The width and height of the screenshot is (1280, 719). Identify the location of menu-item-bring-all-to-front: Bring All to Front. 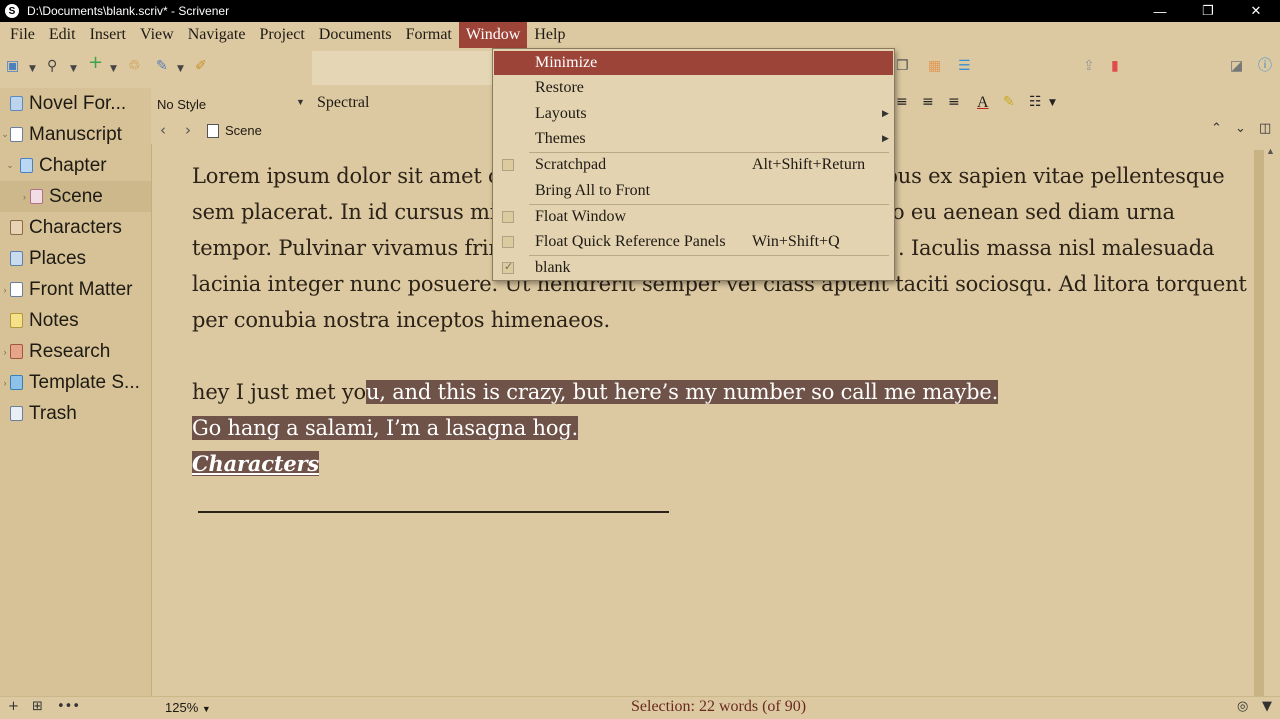
(693, 191).